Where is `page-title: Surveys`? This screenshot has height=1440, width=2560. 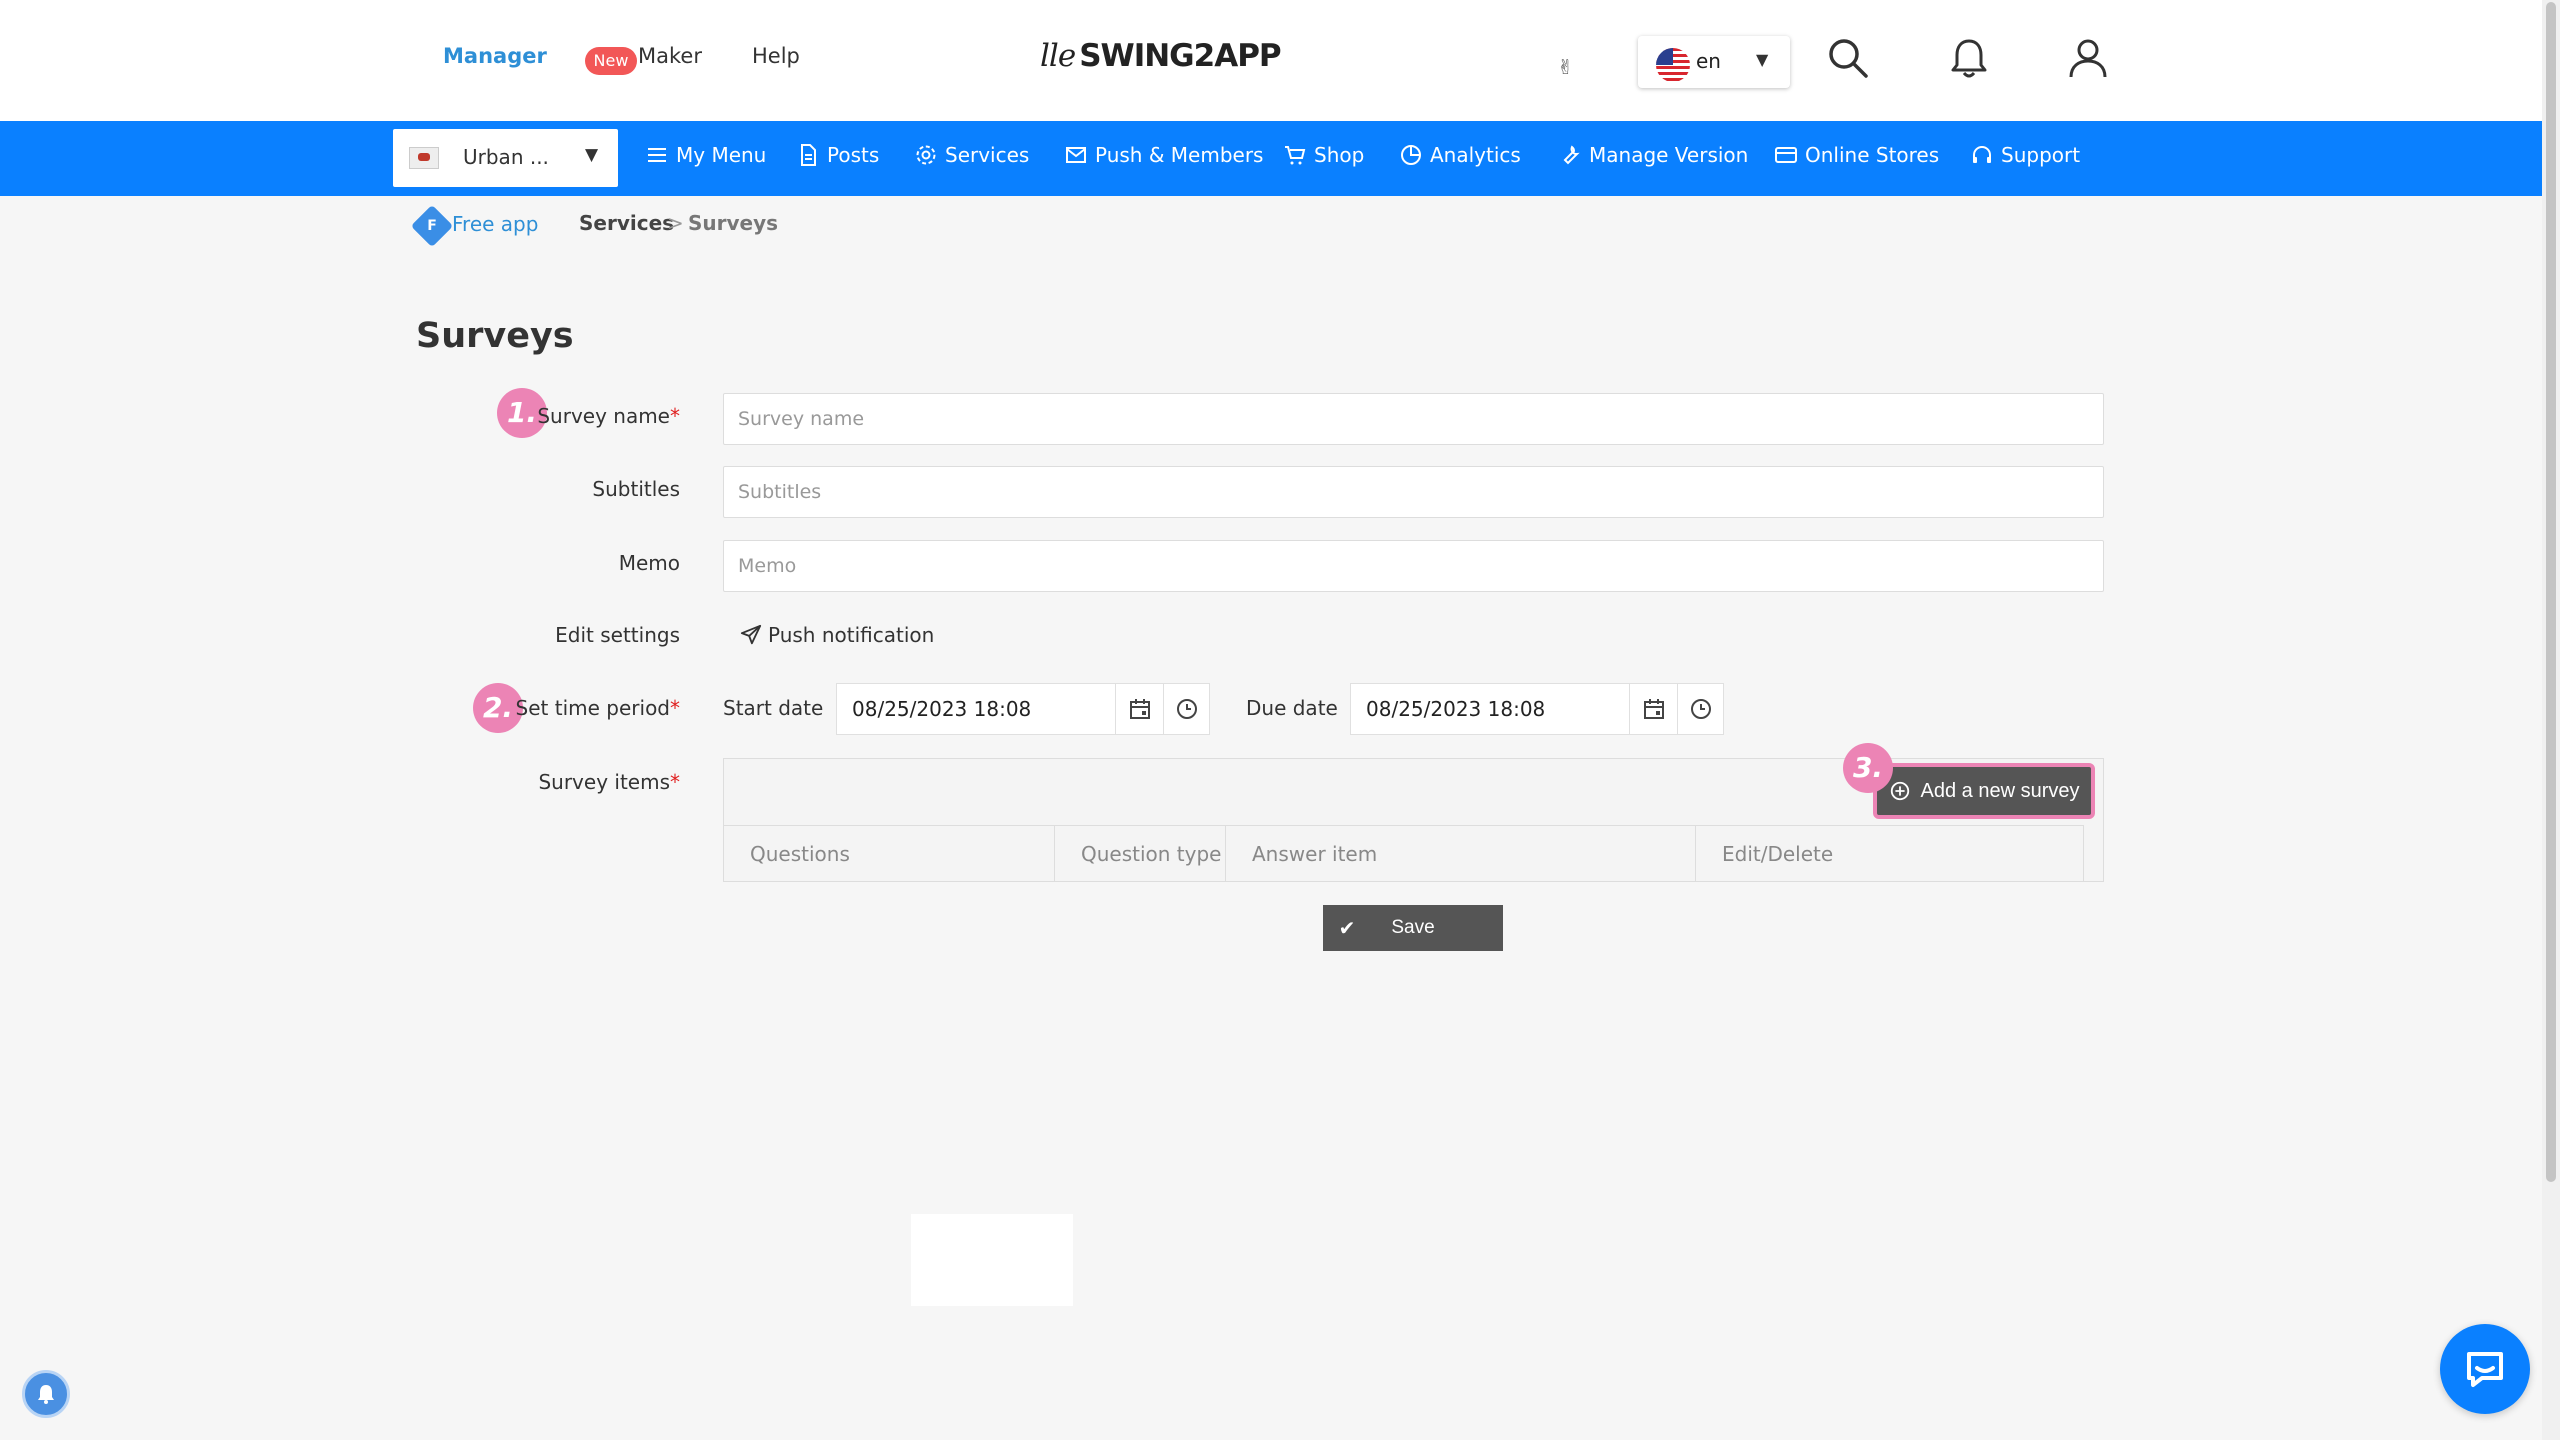 page-title: Surveys is located at coordinates (495, 336).